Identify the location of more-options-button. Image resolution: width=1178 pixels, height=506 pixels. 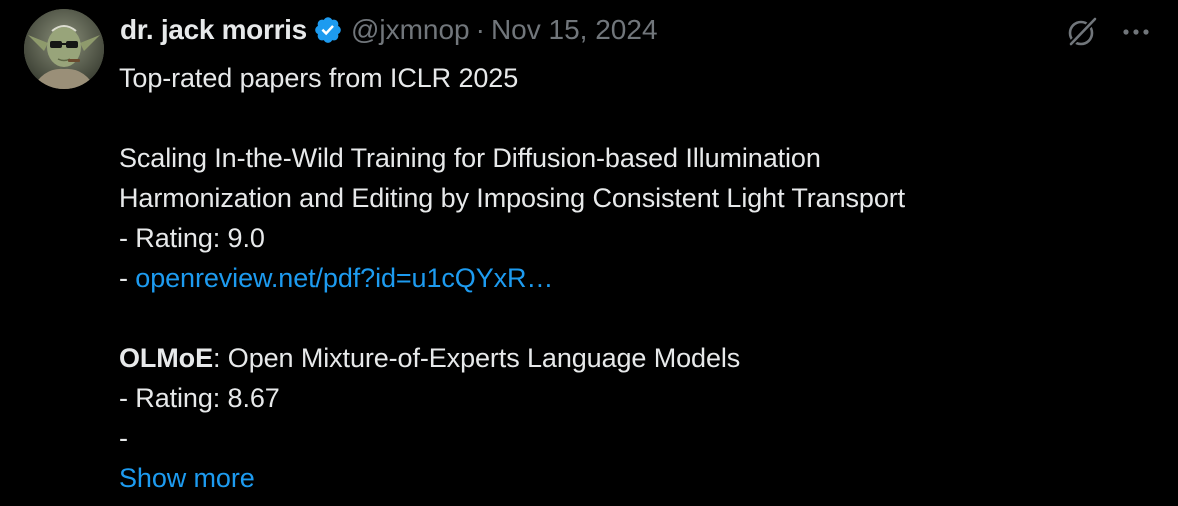
(1136, 32).